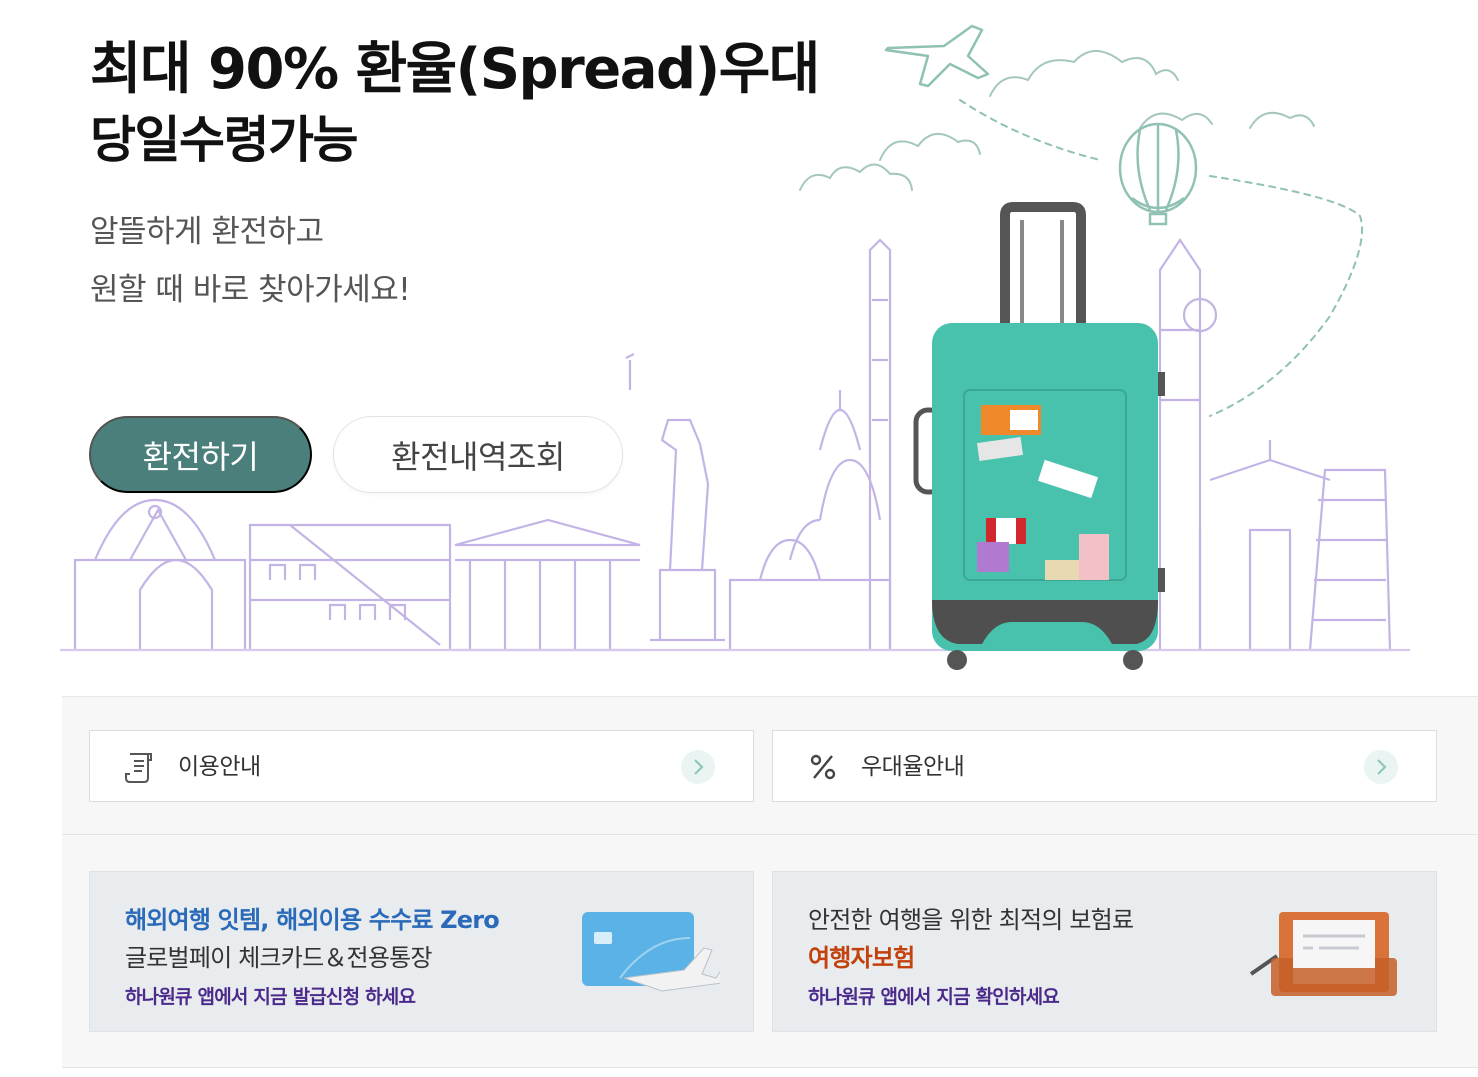  I want to click on promo-cta-text: 하나원큐 앱에서 지금 발급신청 하세요, so click(270, 997).